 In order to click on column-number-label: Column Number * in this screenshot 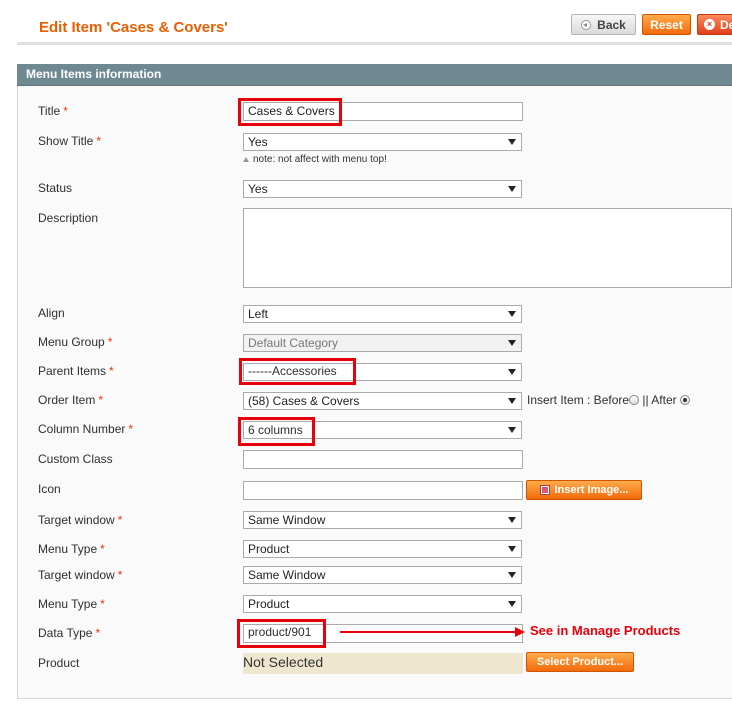, I will do `click(86, 429)`.